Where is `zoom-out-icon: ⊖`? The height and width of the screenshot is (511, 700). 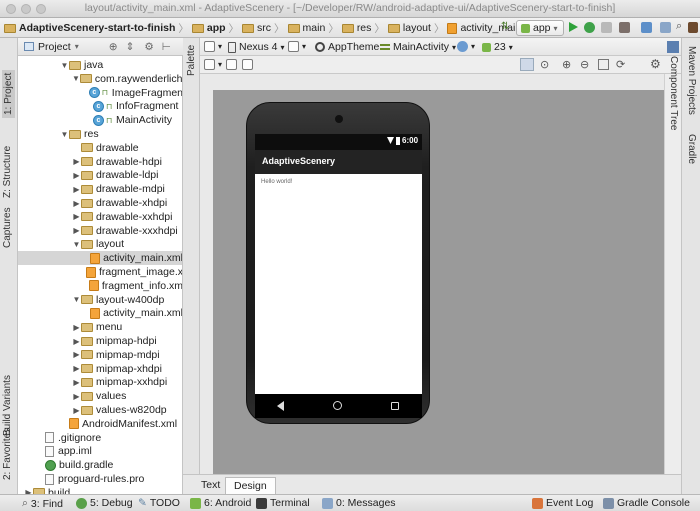
zoom-out-icon: ⊖ is located at coordinates (584, 64).